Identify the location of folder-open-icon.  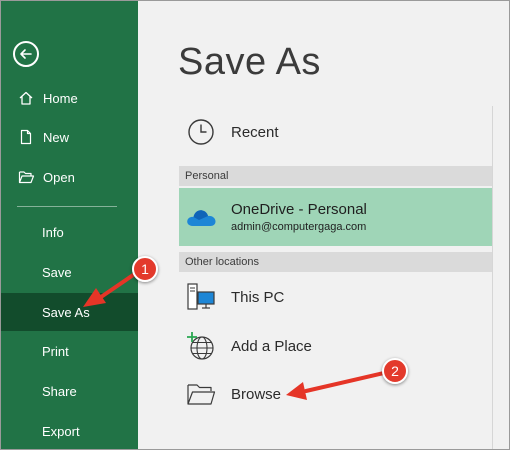
(26, 177).